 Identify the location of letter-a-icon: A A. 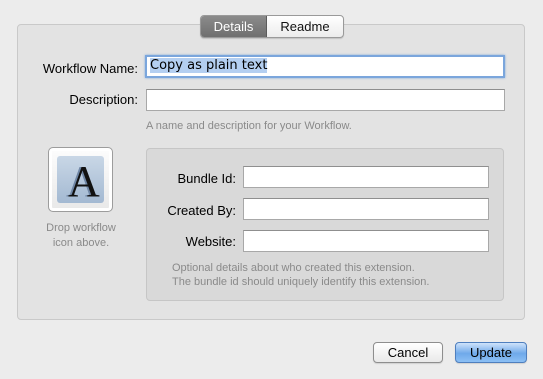
(83, 181).